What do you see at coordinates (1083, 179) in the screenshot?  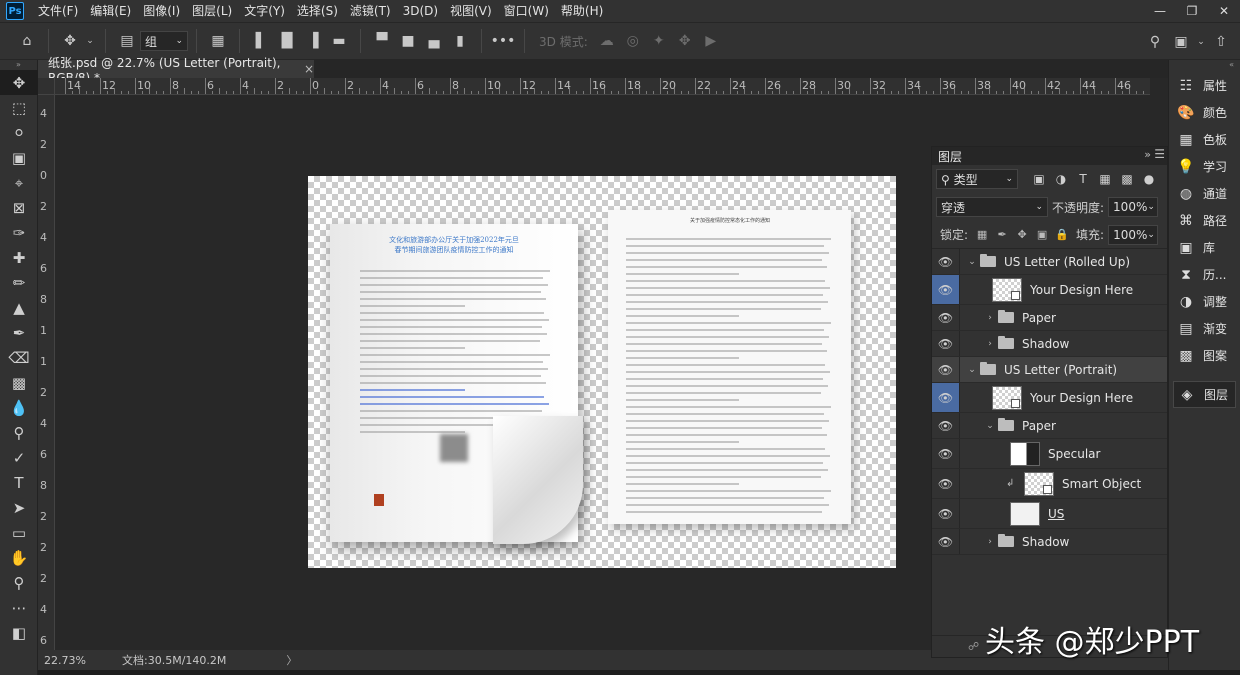 I see `type-filter-icon: T` at bounding box center [1083, 179].